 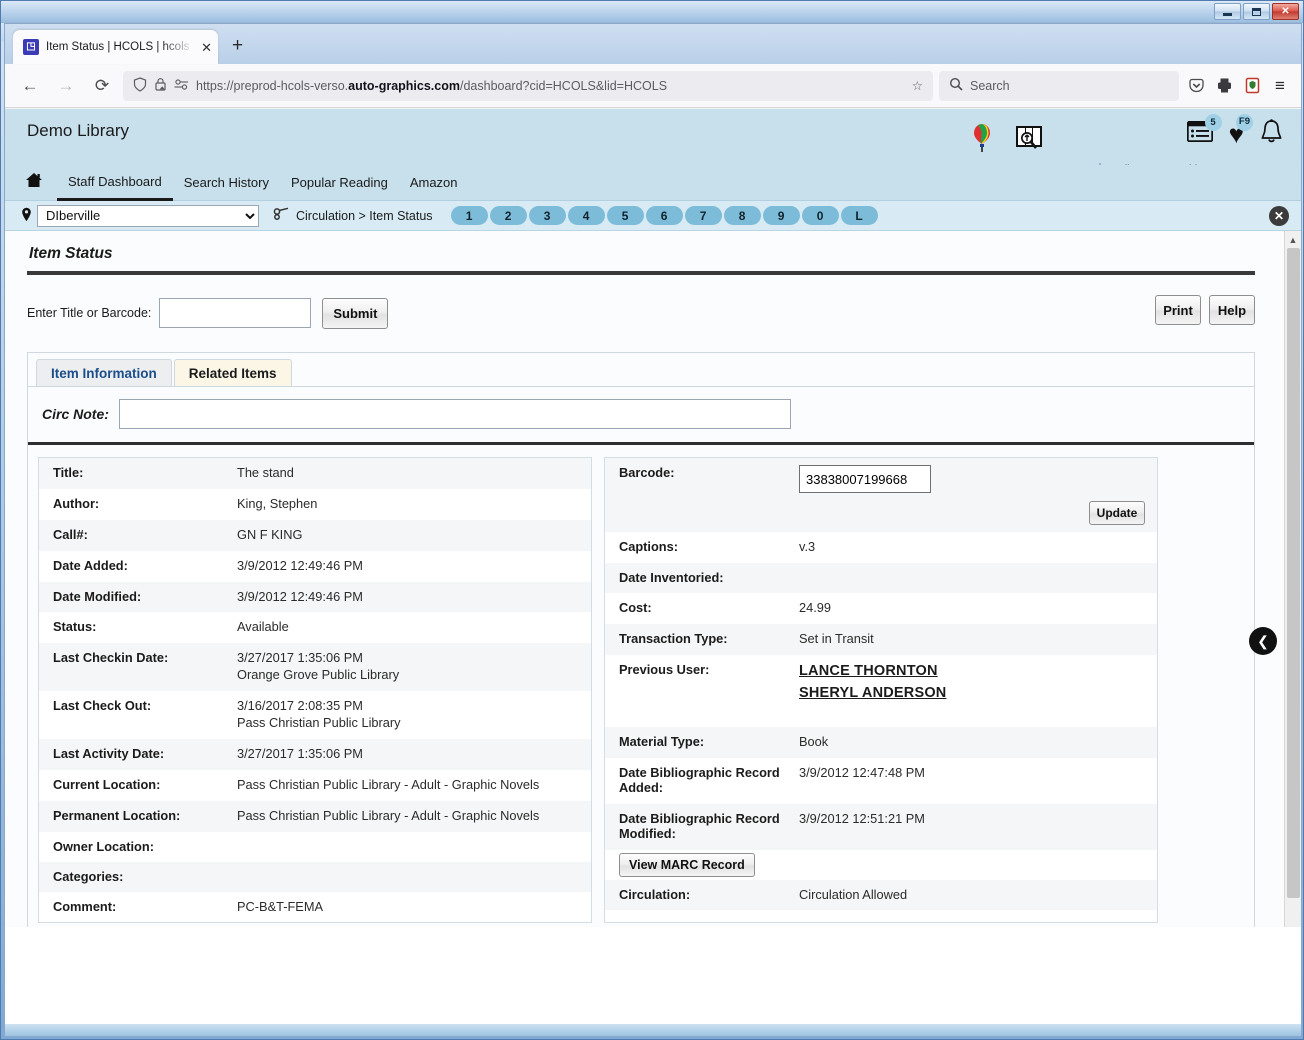 I want to click on title-or-barcode-input, so click(x=235, y=313).